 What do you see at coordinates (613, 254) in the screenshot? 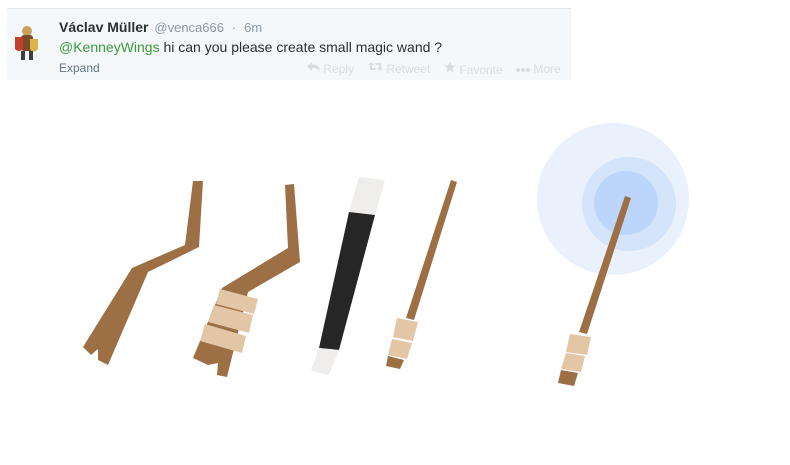
I see `wand-glowing` at bounding box center [613, 254].